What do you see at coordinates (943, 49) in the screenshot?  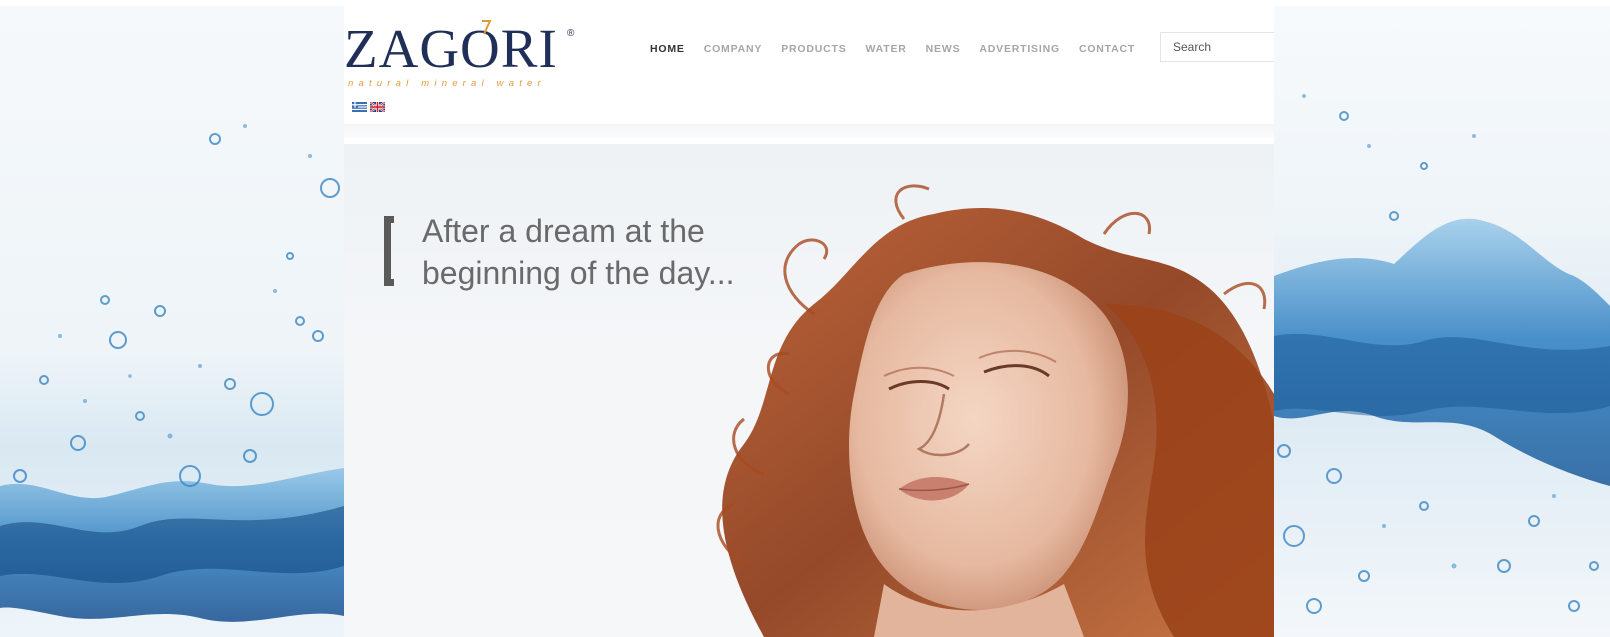 I see `nav-news: NEWS` at bounding box center [943, 49].